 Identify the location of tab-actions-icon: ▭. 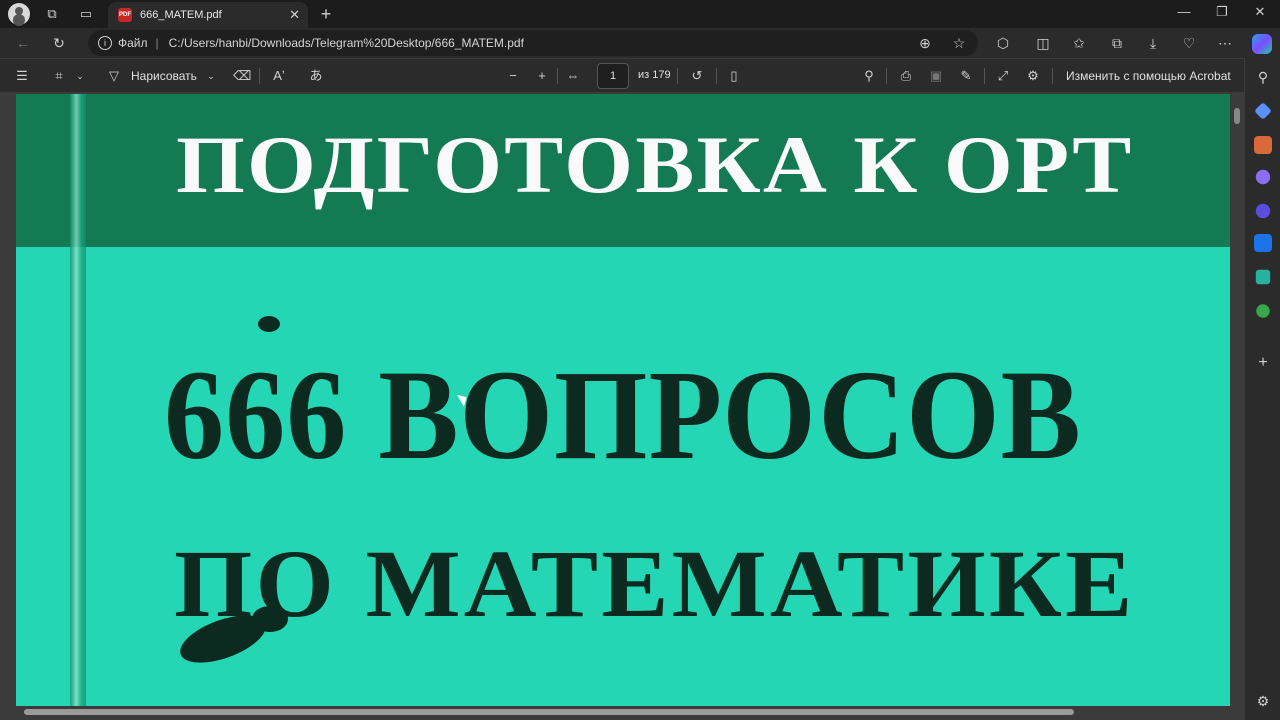
(86, 14).